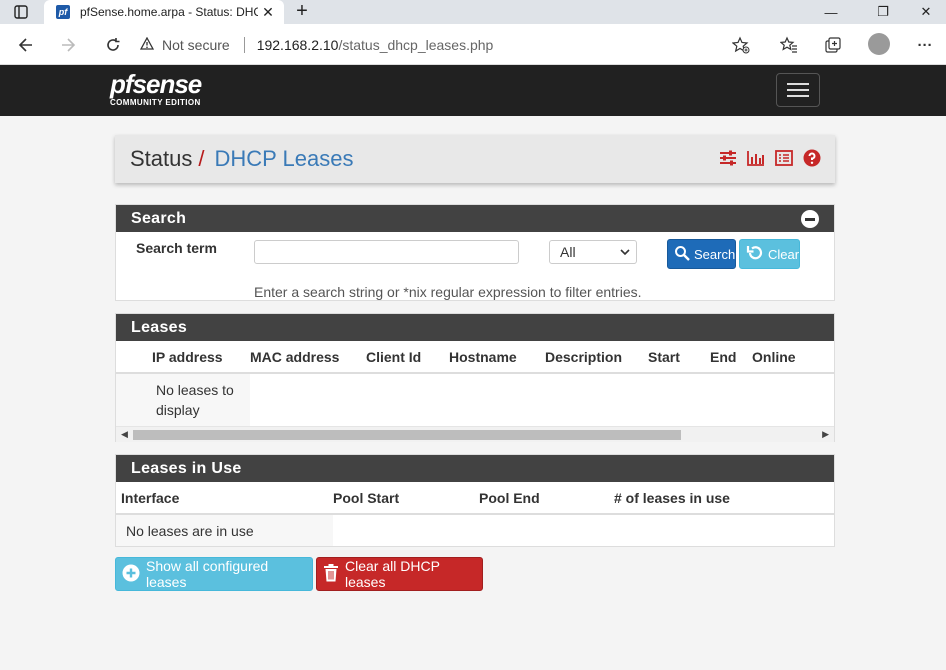 Image resolution: width=946 pixels, height=670 pixels. What do you see at coordinates (728, 158) in the screenshot?
I see `sliders-icon` at bounding box center [728, 158].